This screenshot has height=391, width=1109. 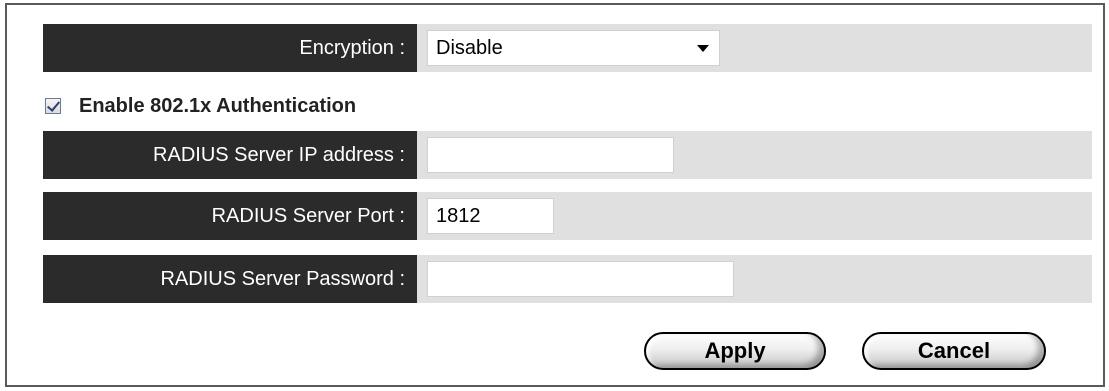 I want to click on enable-8021x-checkbox, so click(x=53, y=106).